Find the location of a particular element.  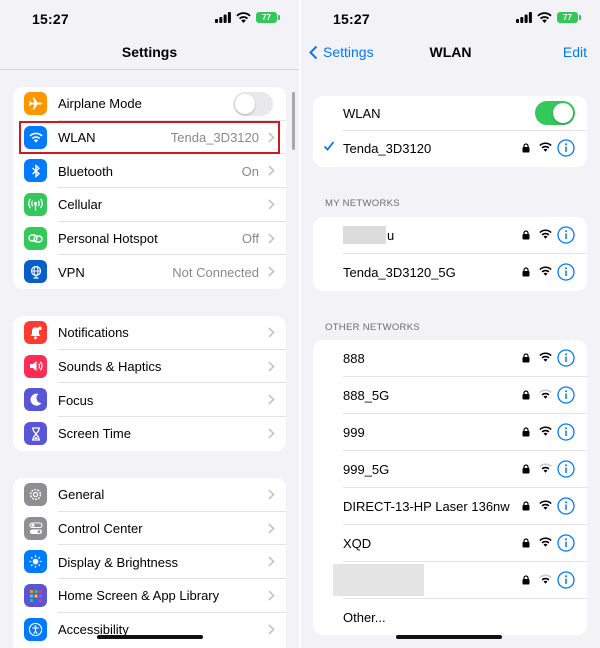

airplane-mode-toggle is located at coordinates (253, 104).